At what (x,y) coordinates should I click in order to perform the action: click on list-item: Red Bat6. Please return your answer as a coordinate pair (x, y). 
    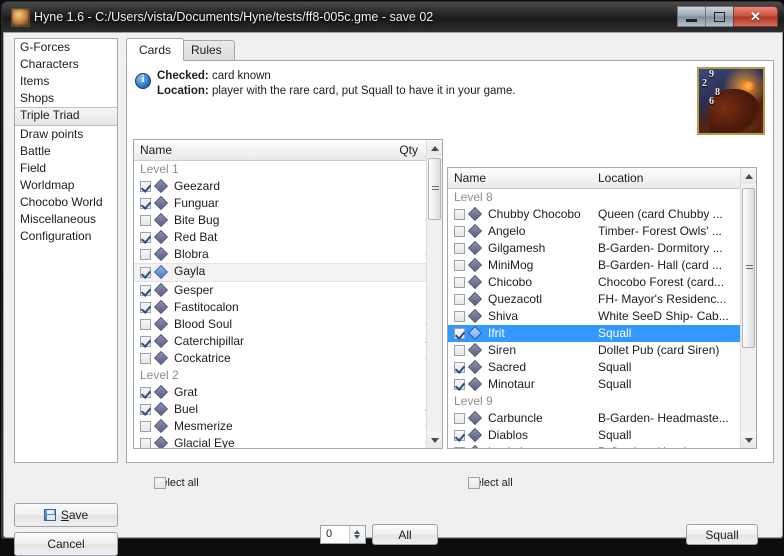
    Looking at the image, I should click on (288, 237).